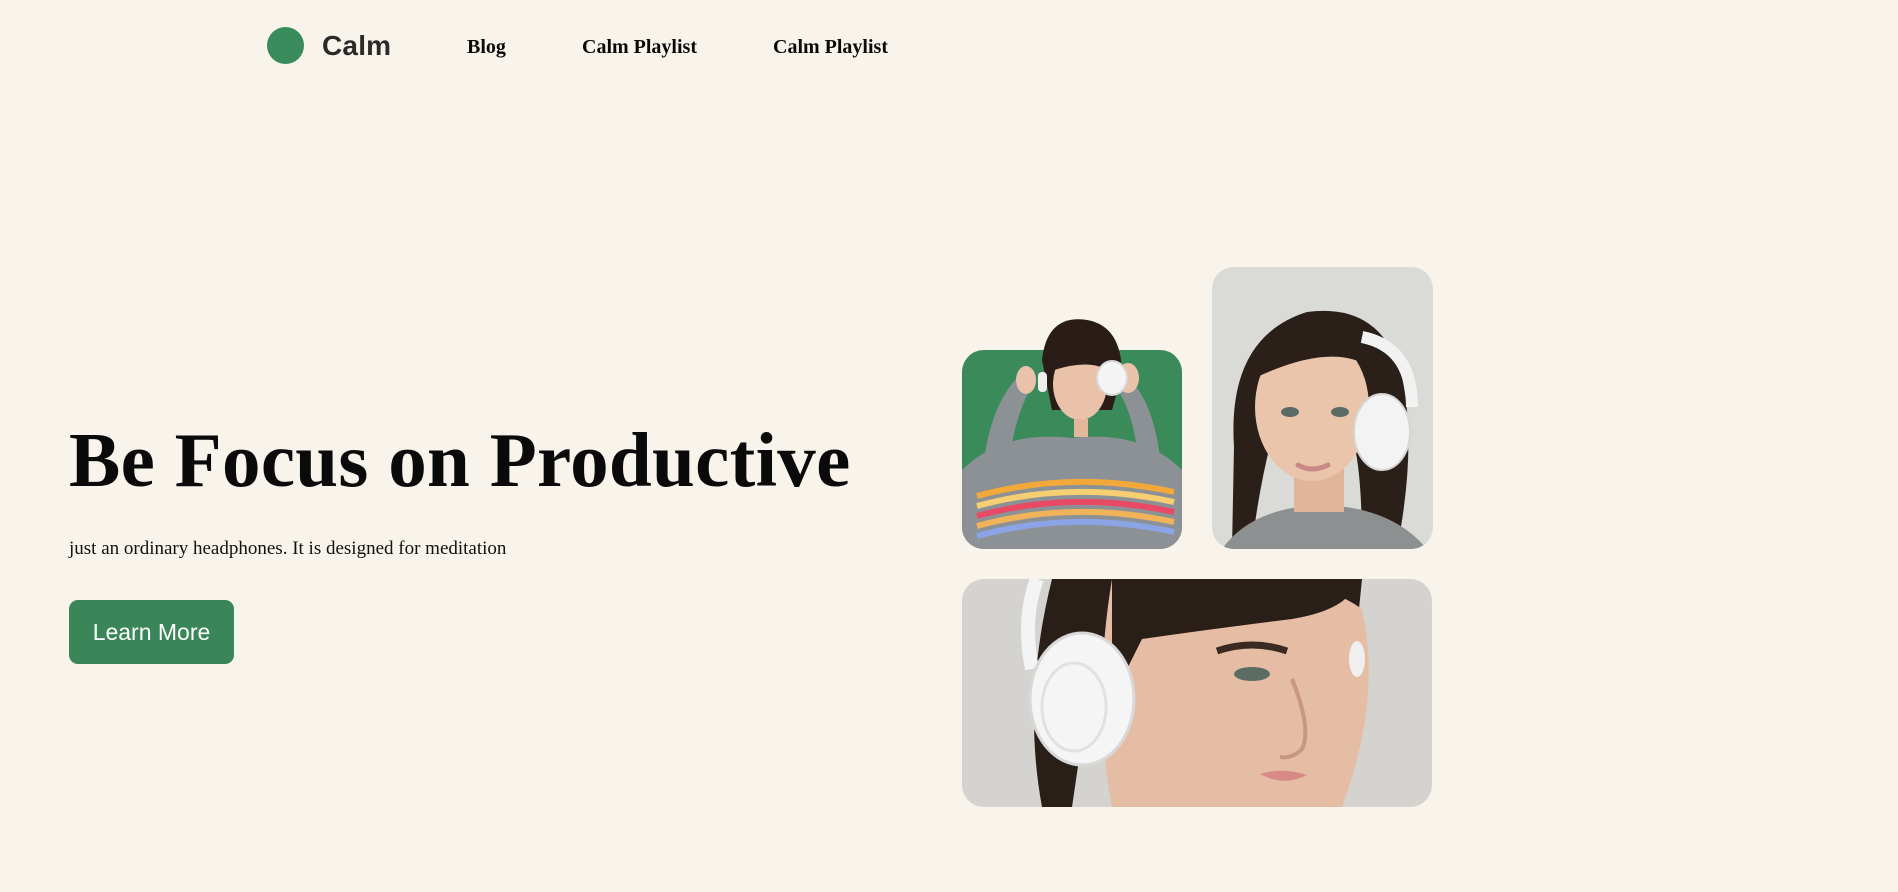 The height and width of the screenshot is (892, 1898). I want to click on brand-logo: Calm, so click(329, 45).